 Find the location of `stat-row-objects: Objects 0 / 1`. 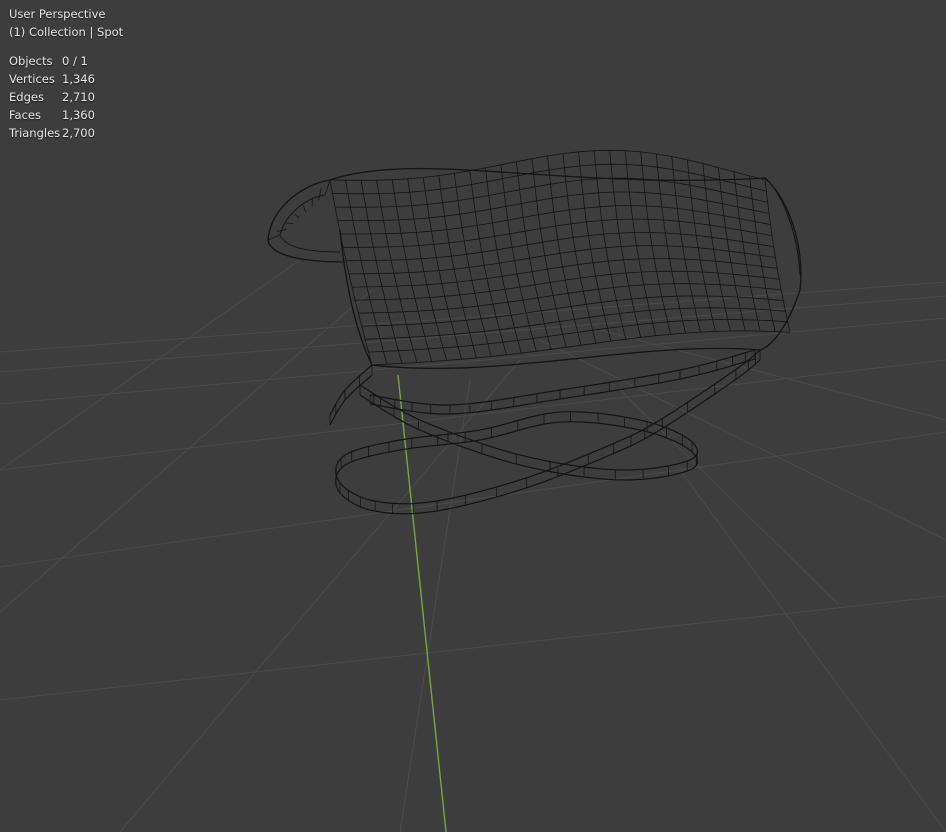

stat-row-objects: Objects 0 / 1 is located at coordinates (66, 61).